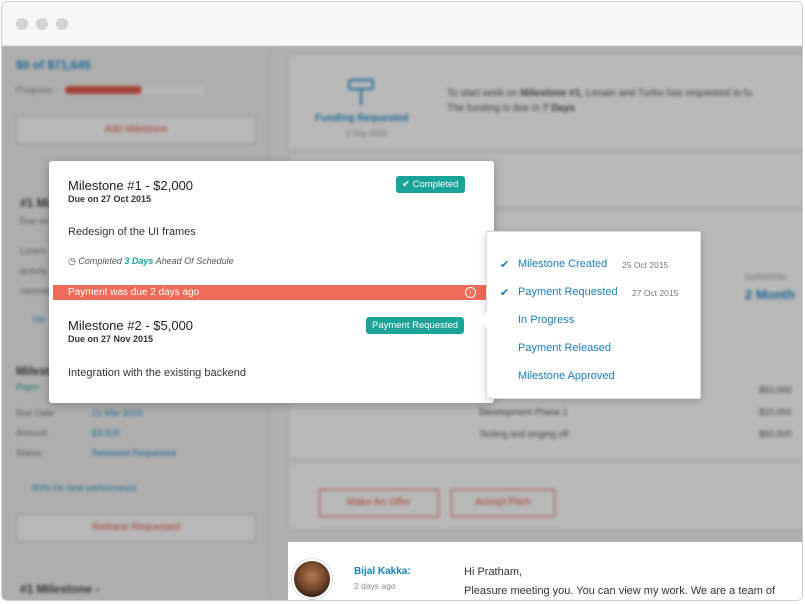 Image resolution: width=805 pixels, height=604 pixels. What do you see at coordinates (22, 24) in the screenshot?
I see `window-close-dot` at bounding box center [22, 24].